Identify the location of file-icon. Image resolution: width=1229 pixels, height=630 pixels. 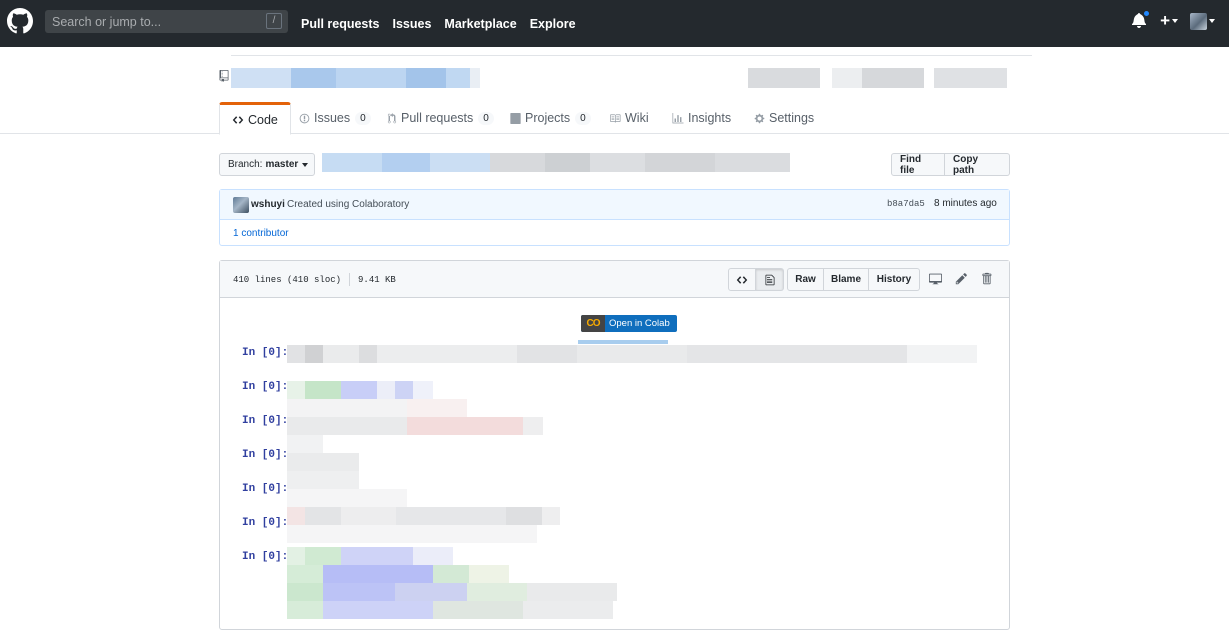
(769, 279).